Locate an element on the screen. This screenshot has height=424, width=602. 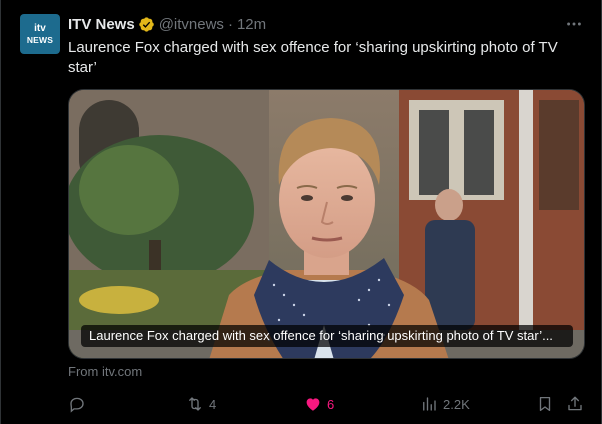
bookmark-button is located at coordinates (545, 404).